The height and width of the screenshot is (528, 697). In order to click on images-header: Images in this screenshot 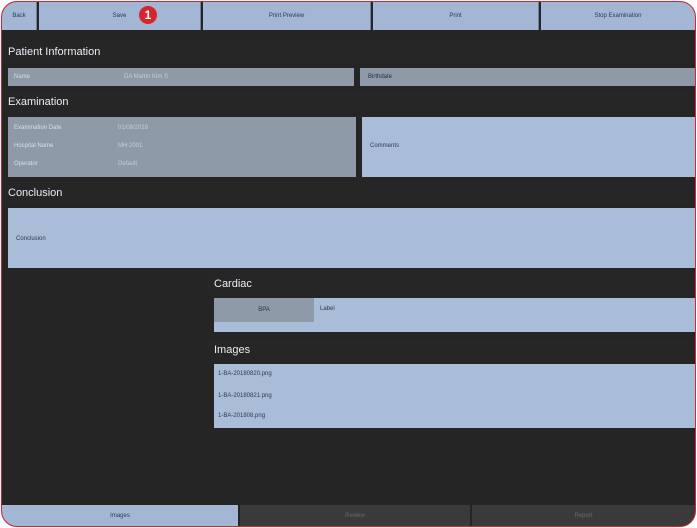, I will do `click(451, 350)`.